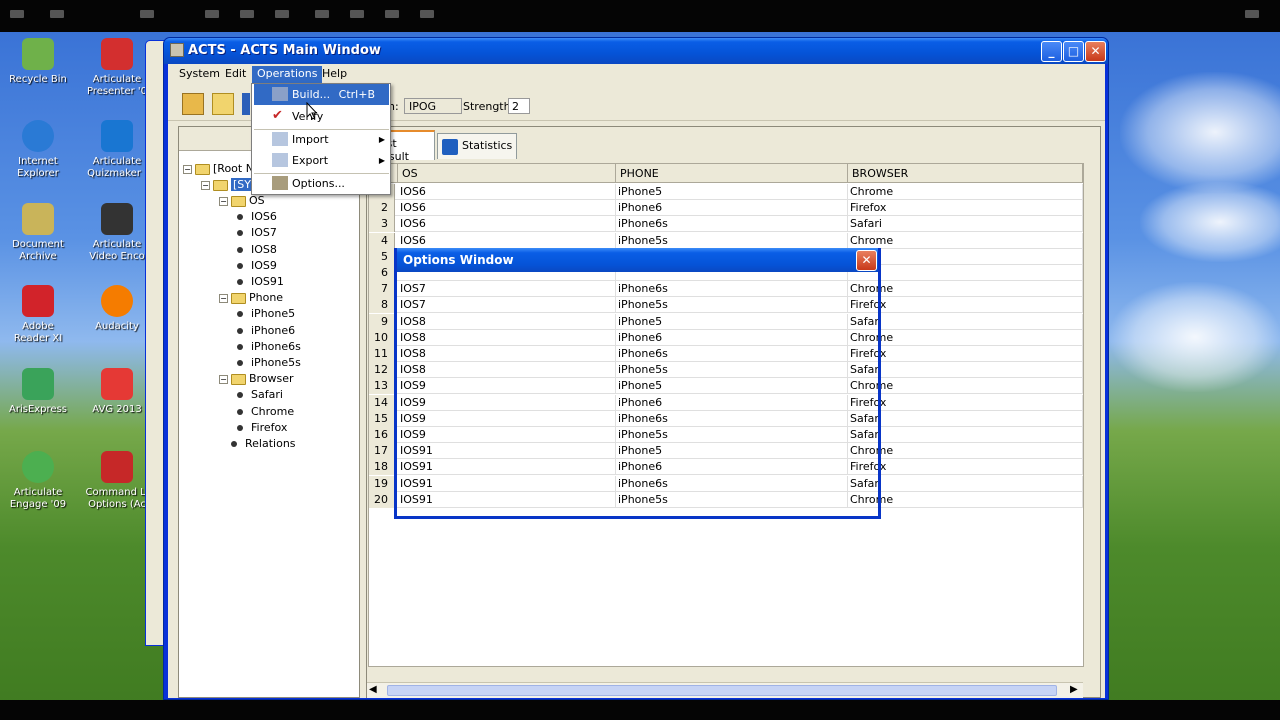  What do you see at coordinates (257, 233) in the screenshot?
I see `tree-leaf-ios7: IOS7` at bounding box center [257, 233].